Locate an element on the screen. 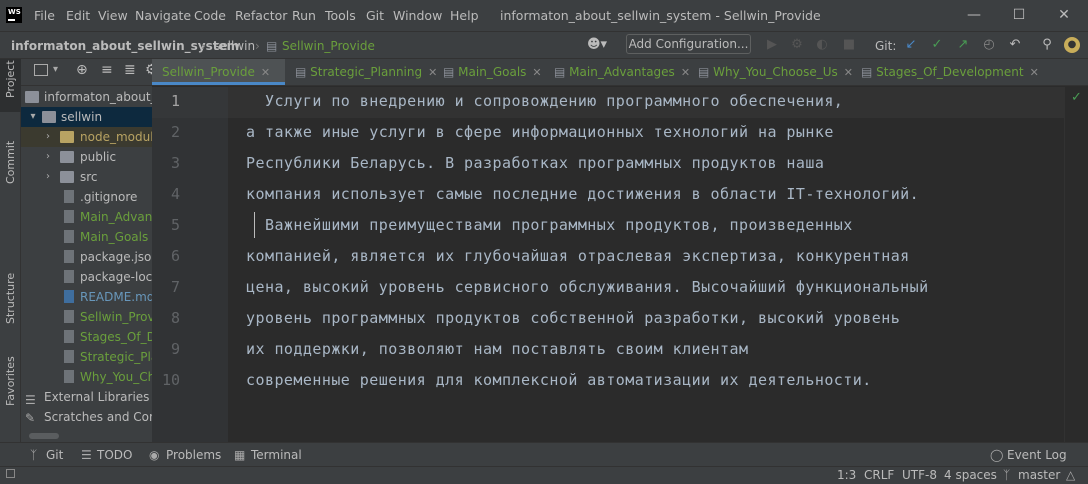 This screenshot has height=484, width=1088. menu-file: File is located at coordinates (44, 15).